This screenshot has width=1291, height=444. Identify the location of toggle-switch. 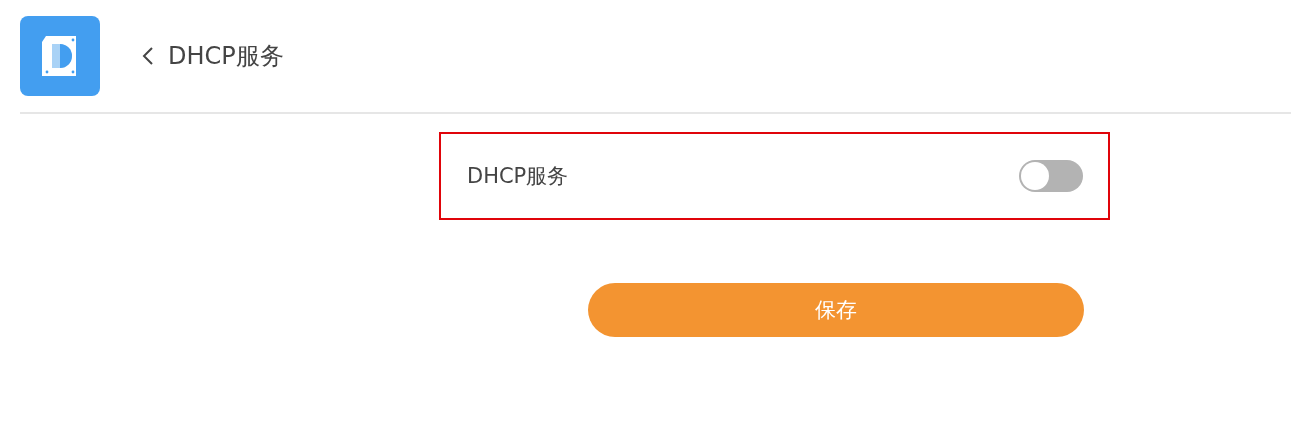
(1051, 176).